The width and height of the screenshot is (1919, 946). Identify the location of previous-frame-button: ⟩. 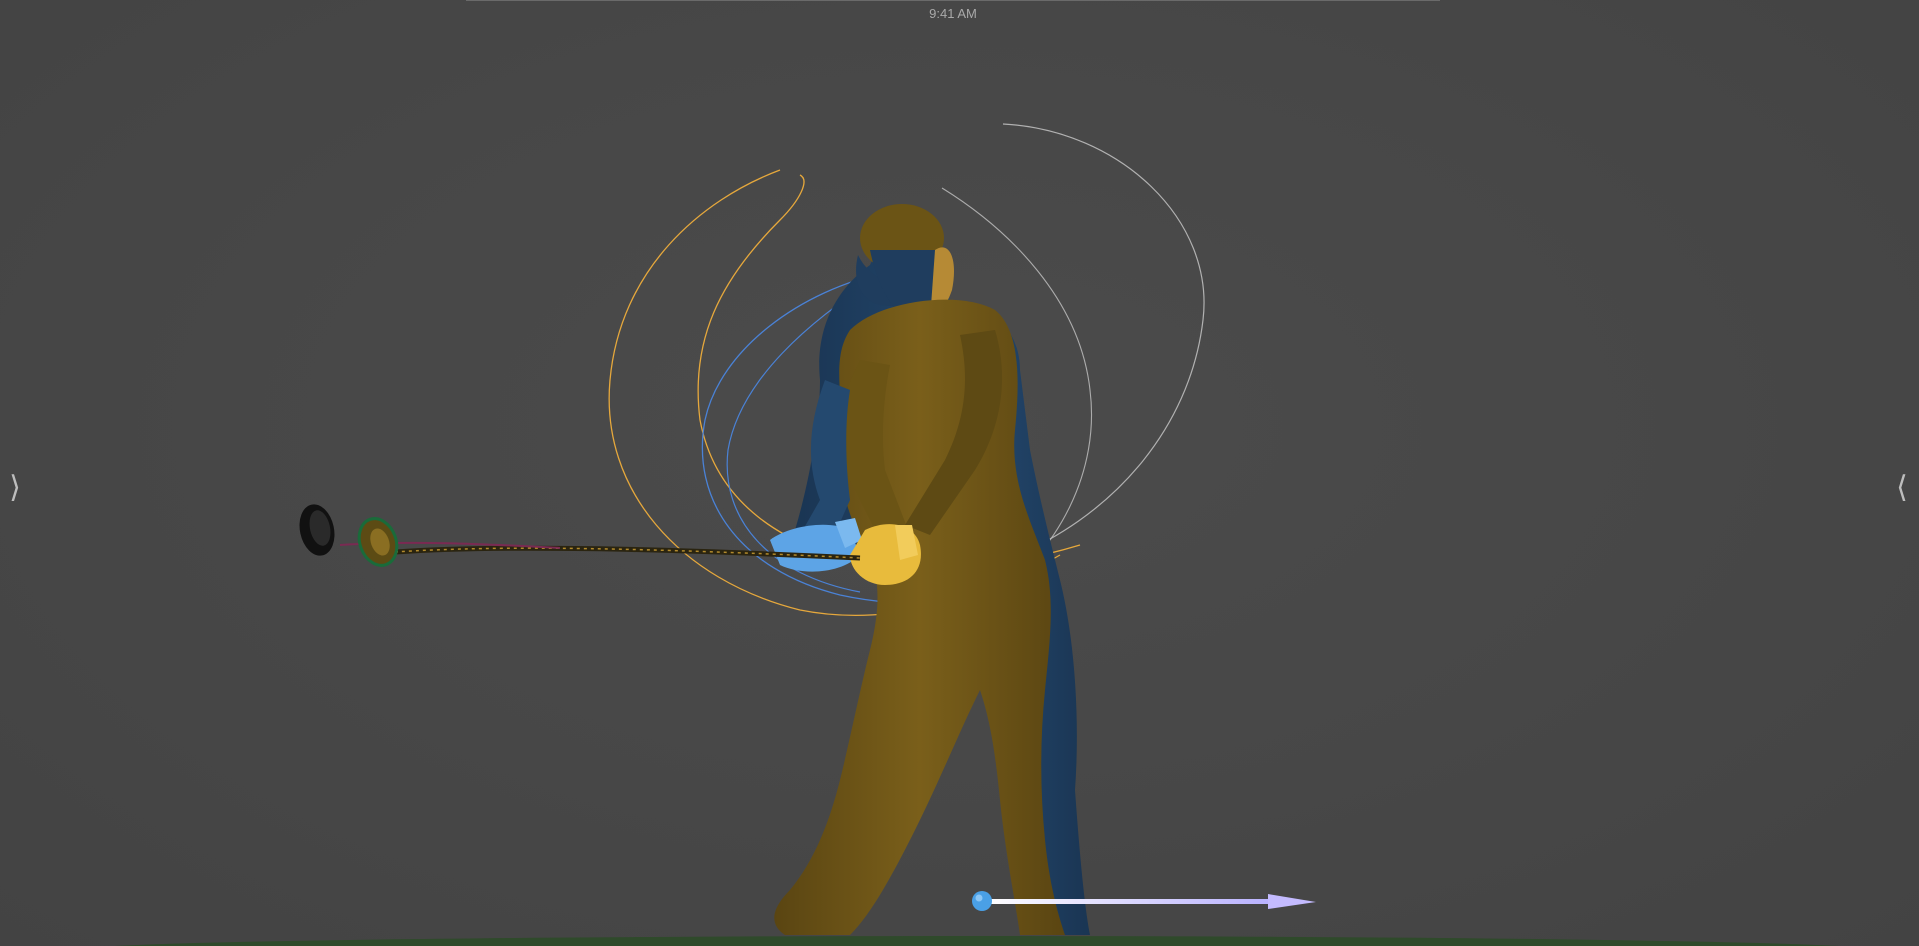
(15, 488).